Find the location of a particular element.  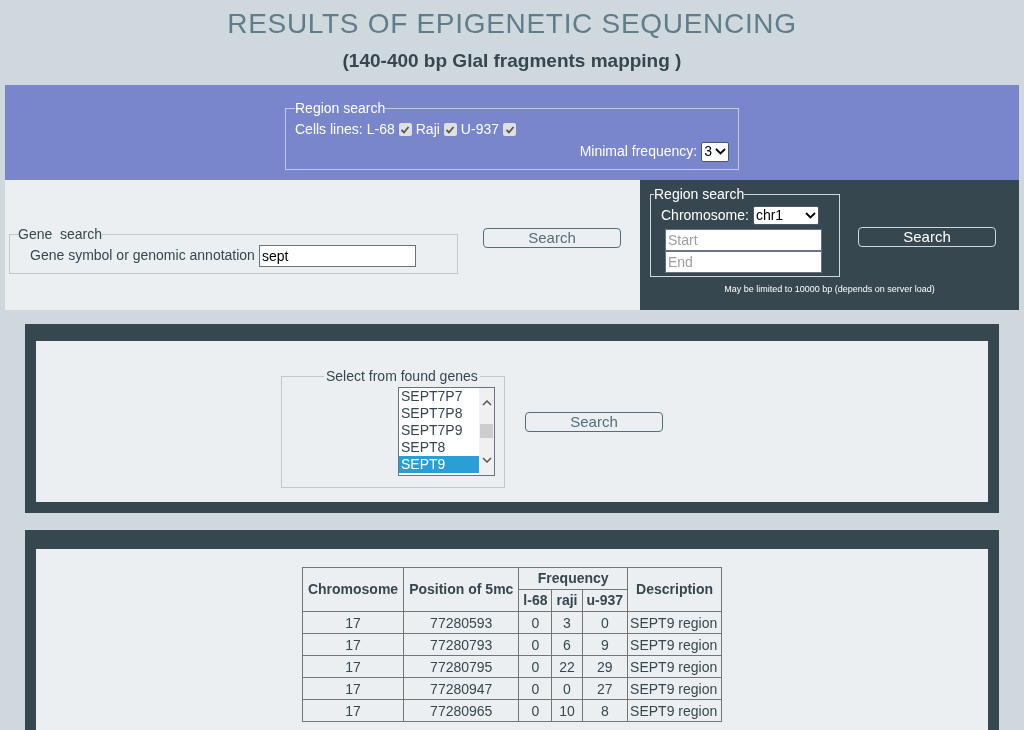

field-label: Cells lines: is located at coordinates (329, 130).